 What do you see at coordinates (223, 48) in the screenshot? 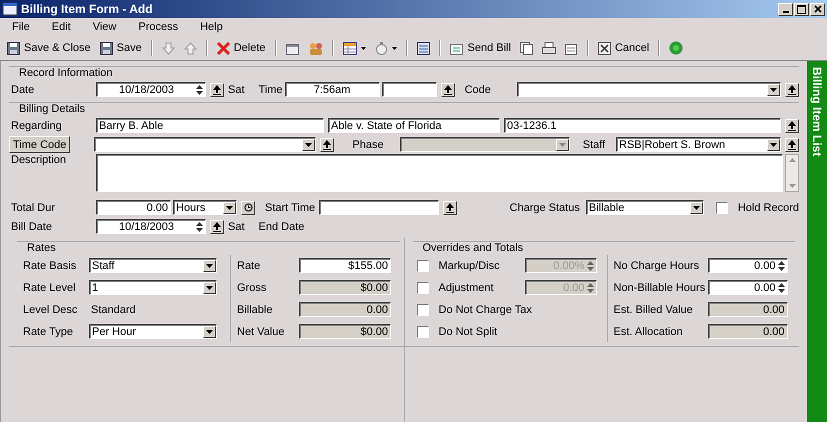
I see `delete-icon` at bounding box center [223, 48].